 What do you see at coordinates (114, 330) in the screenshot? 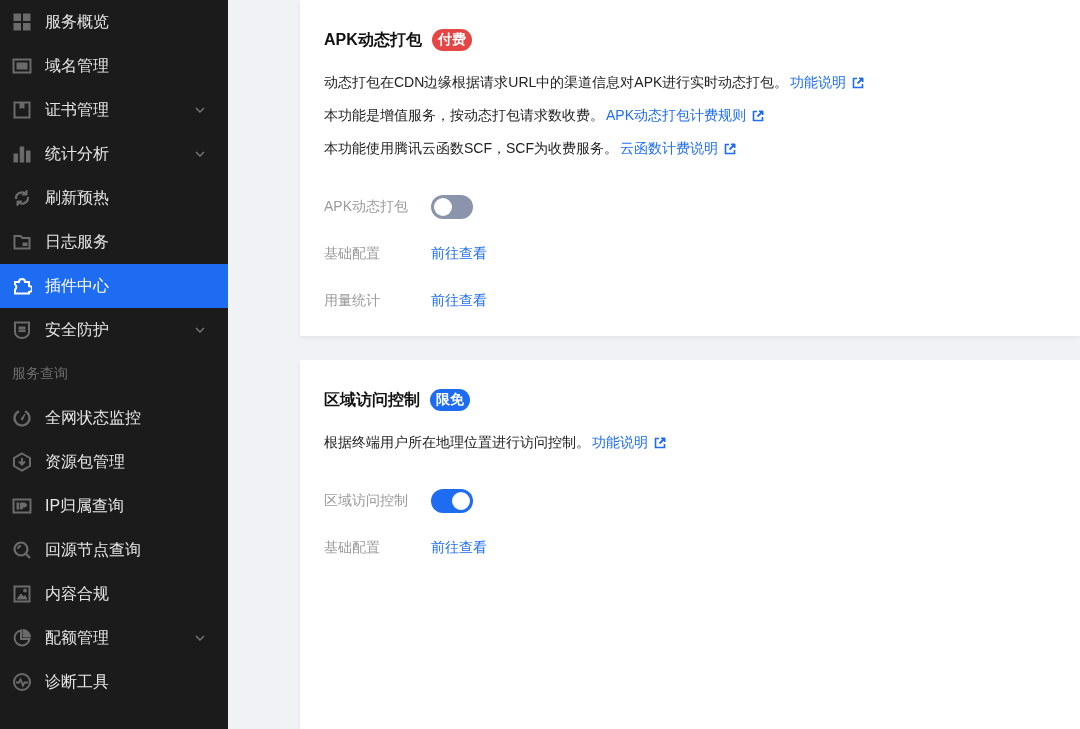
I see `sidebar-item: 安全防护` at bounding box center [114, 330].